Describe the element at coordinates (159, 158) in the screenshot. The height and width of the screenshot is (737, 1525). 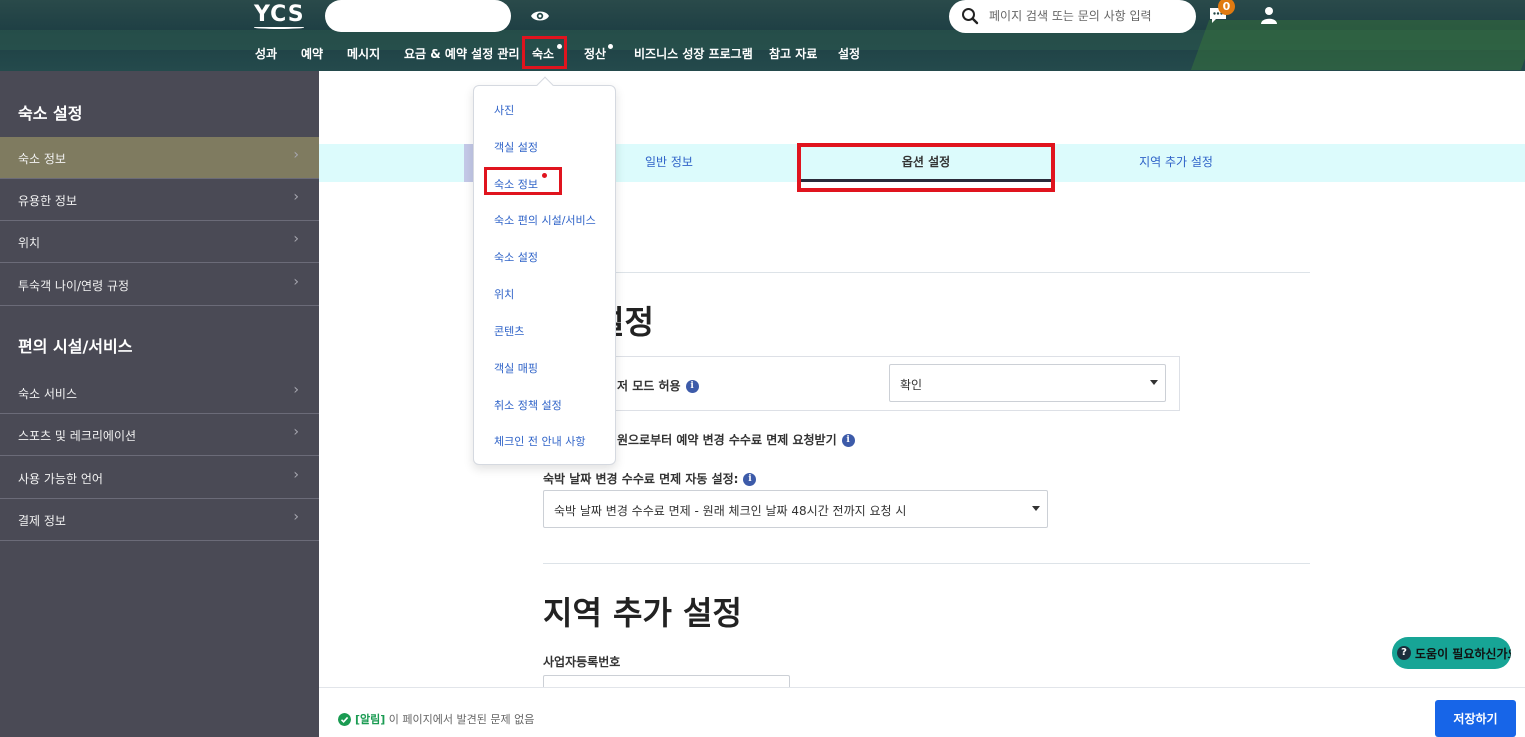
I see `sidebar-item-property-info: 숙소 정보 ›` at that location.